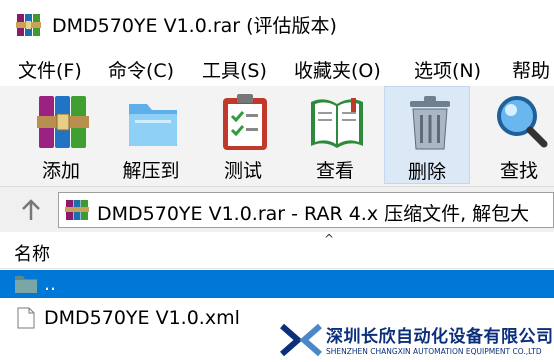 This screenshot has height=362, width=554. I want to click on clipboard-check-icon, so click(245, 122).